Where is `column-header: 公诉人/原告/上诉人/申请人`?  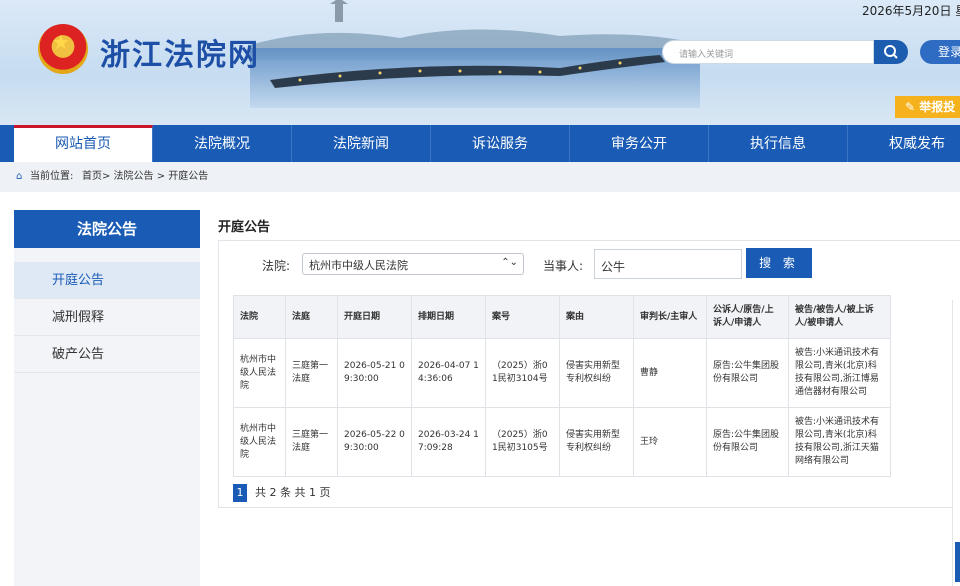
column-header: 公诉人/原告/上诉人/申请人 is located at coordinates (747, 317).